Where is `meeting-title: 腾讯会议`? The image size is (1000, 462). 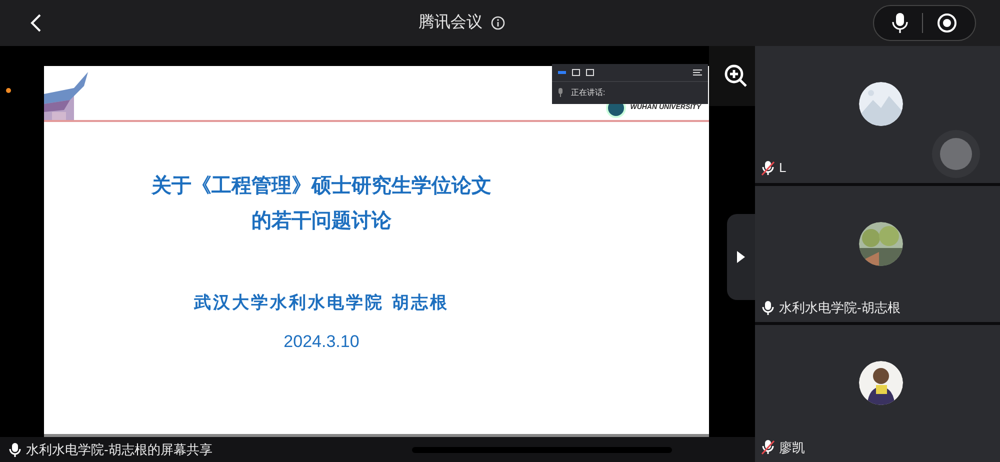 meeting-title: 腾讯会议 is located at coordinates (450, 22).